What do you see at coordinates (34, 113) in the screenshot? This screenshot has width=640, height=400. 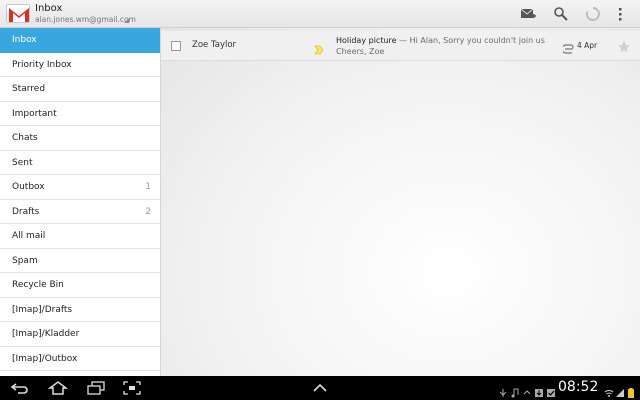 I see `sidebar-item-label: Important` at bounding box center [34, 113].